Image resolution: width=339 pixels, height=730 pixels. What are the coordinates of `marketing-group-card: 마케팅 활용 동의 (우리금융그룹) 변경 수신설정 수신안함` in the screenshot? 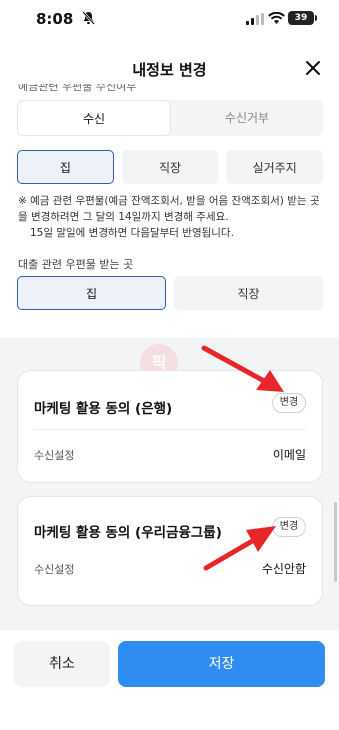 It's located at (170, 551).